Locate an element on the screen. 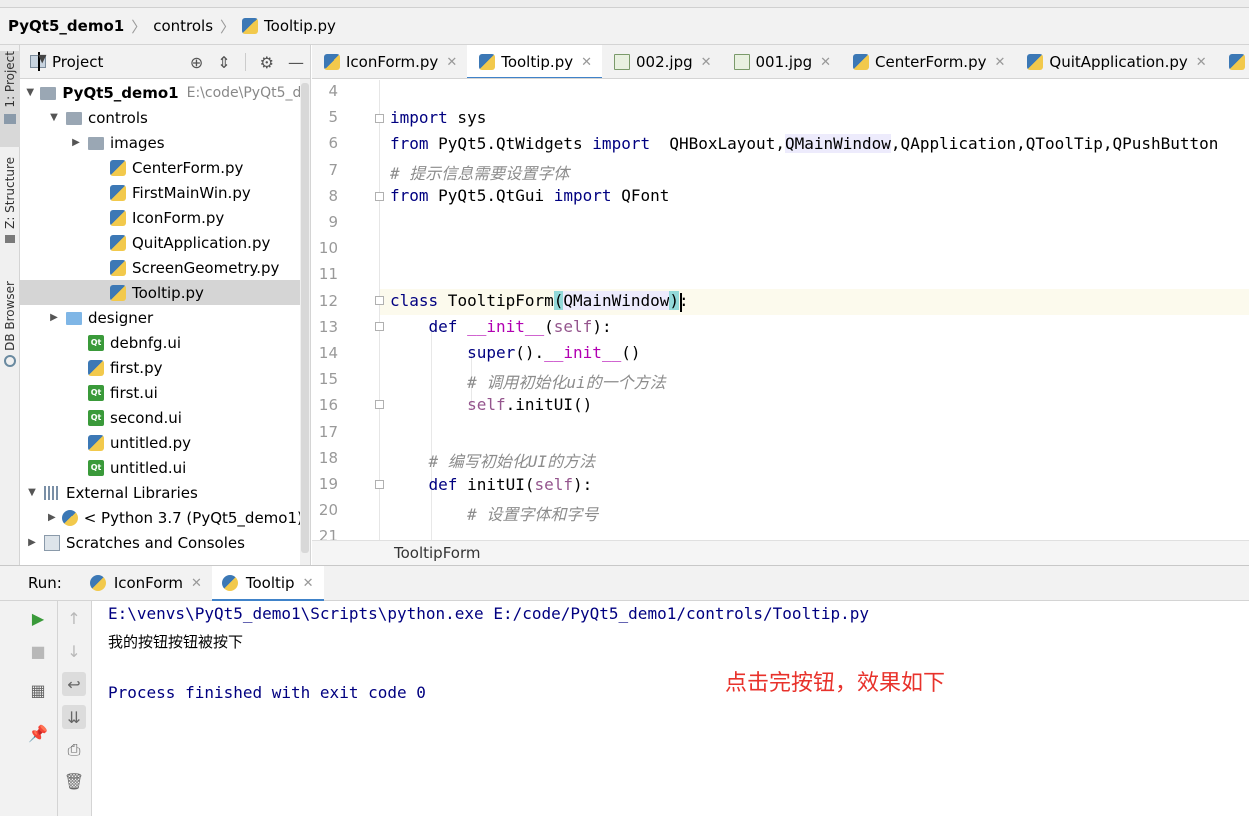  text-caret is located at coordinates (681, 302).